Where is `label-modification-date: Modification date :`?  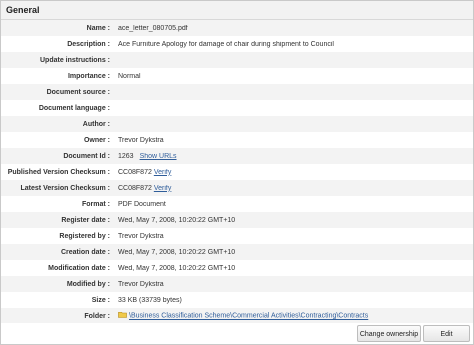
label-modification-date: Modification date : is located at coordinates (79, 268).